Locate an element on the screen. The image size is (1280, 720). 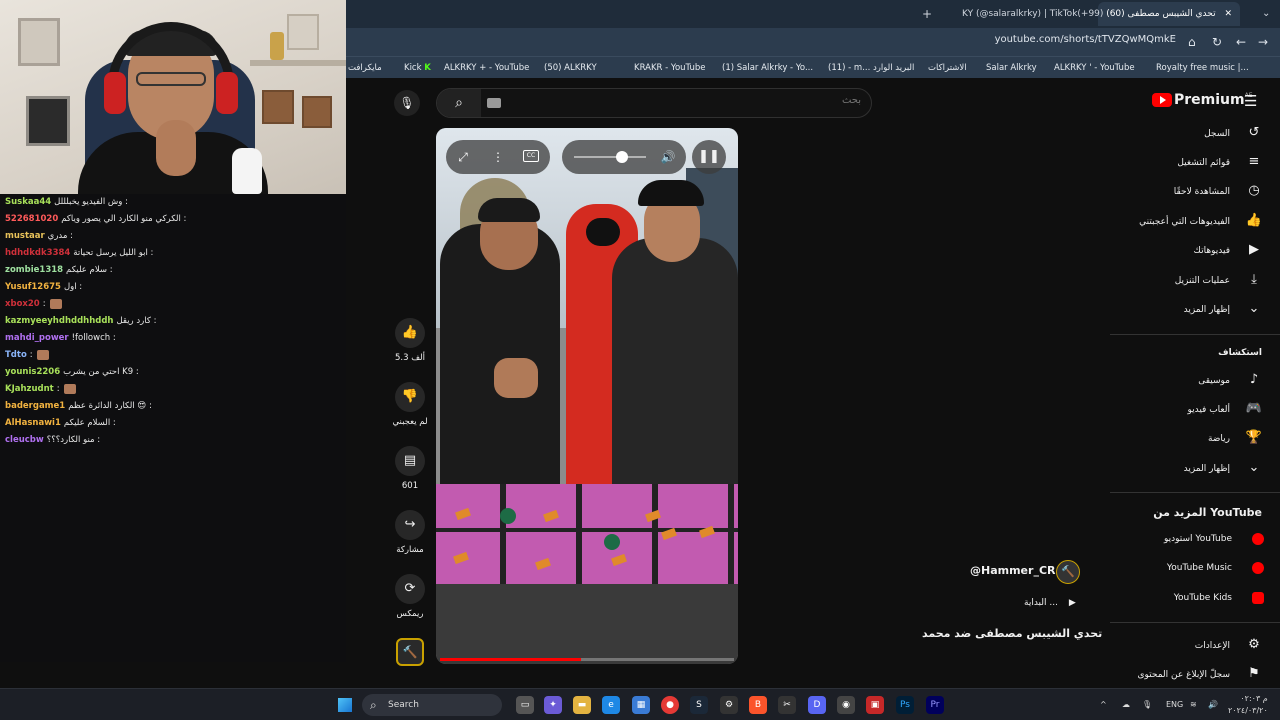
chat-username: badergame1 is located at coordinates (35, 406).